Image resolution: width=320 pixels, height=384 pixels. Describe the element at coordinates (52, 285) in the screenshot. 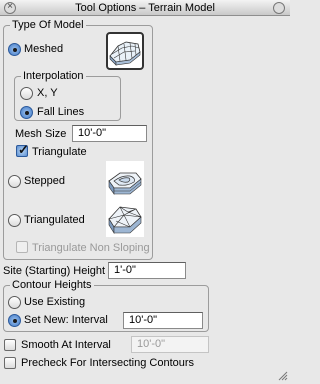

I see `contour-heights-title: Contour Heights` at that location.